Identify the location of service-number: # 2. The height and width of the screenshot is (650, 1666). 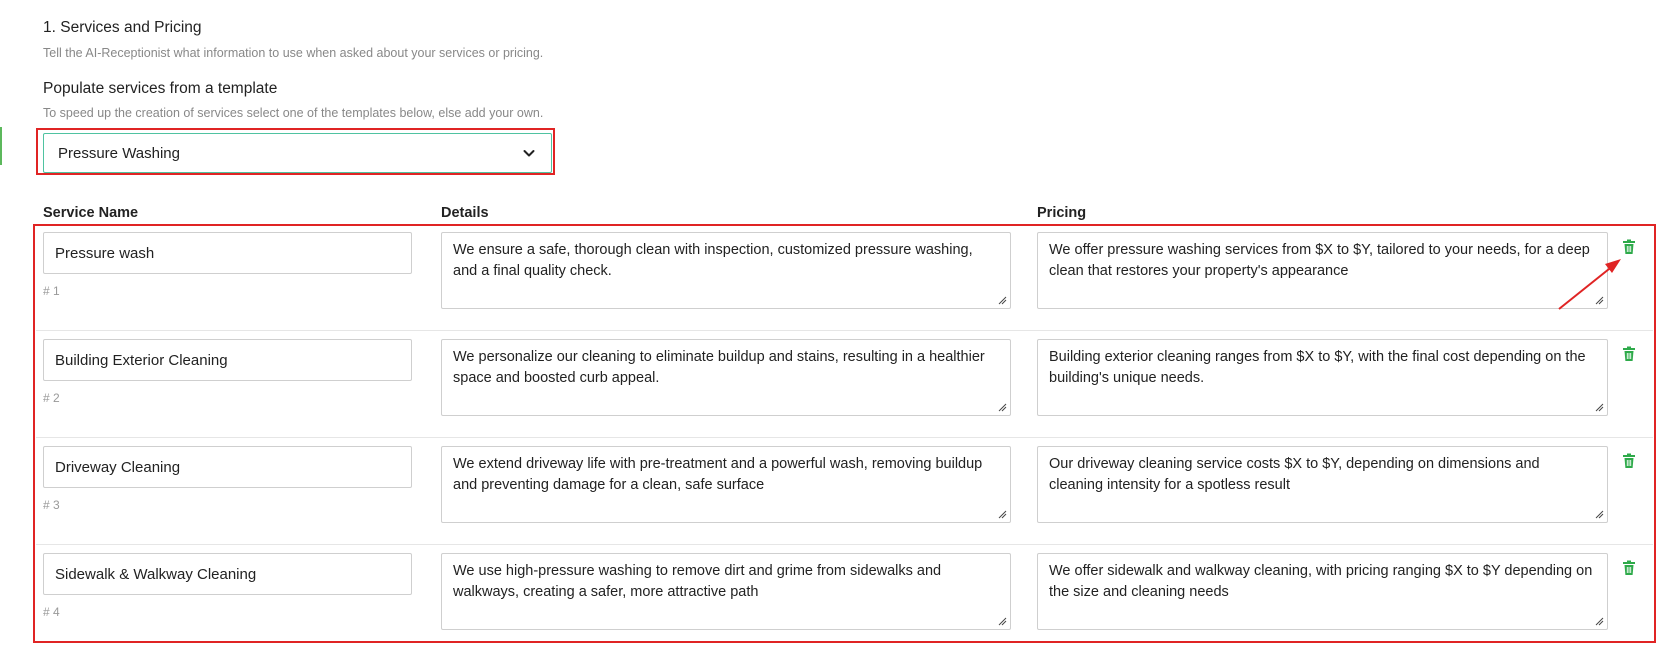
(51, 398).